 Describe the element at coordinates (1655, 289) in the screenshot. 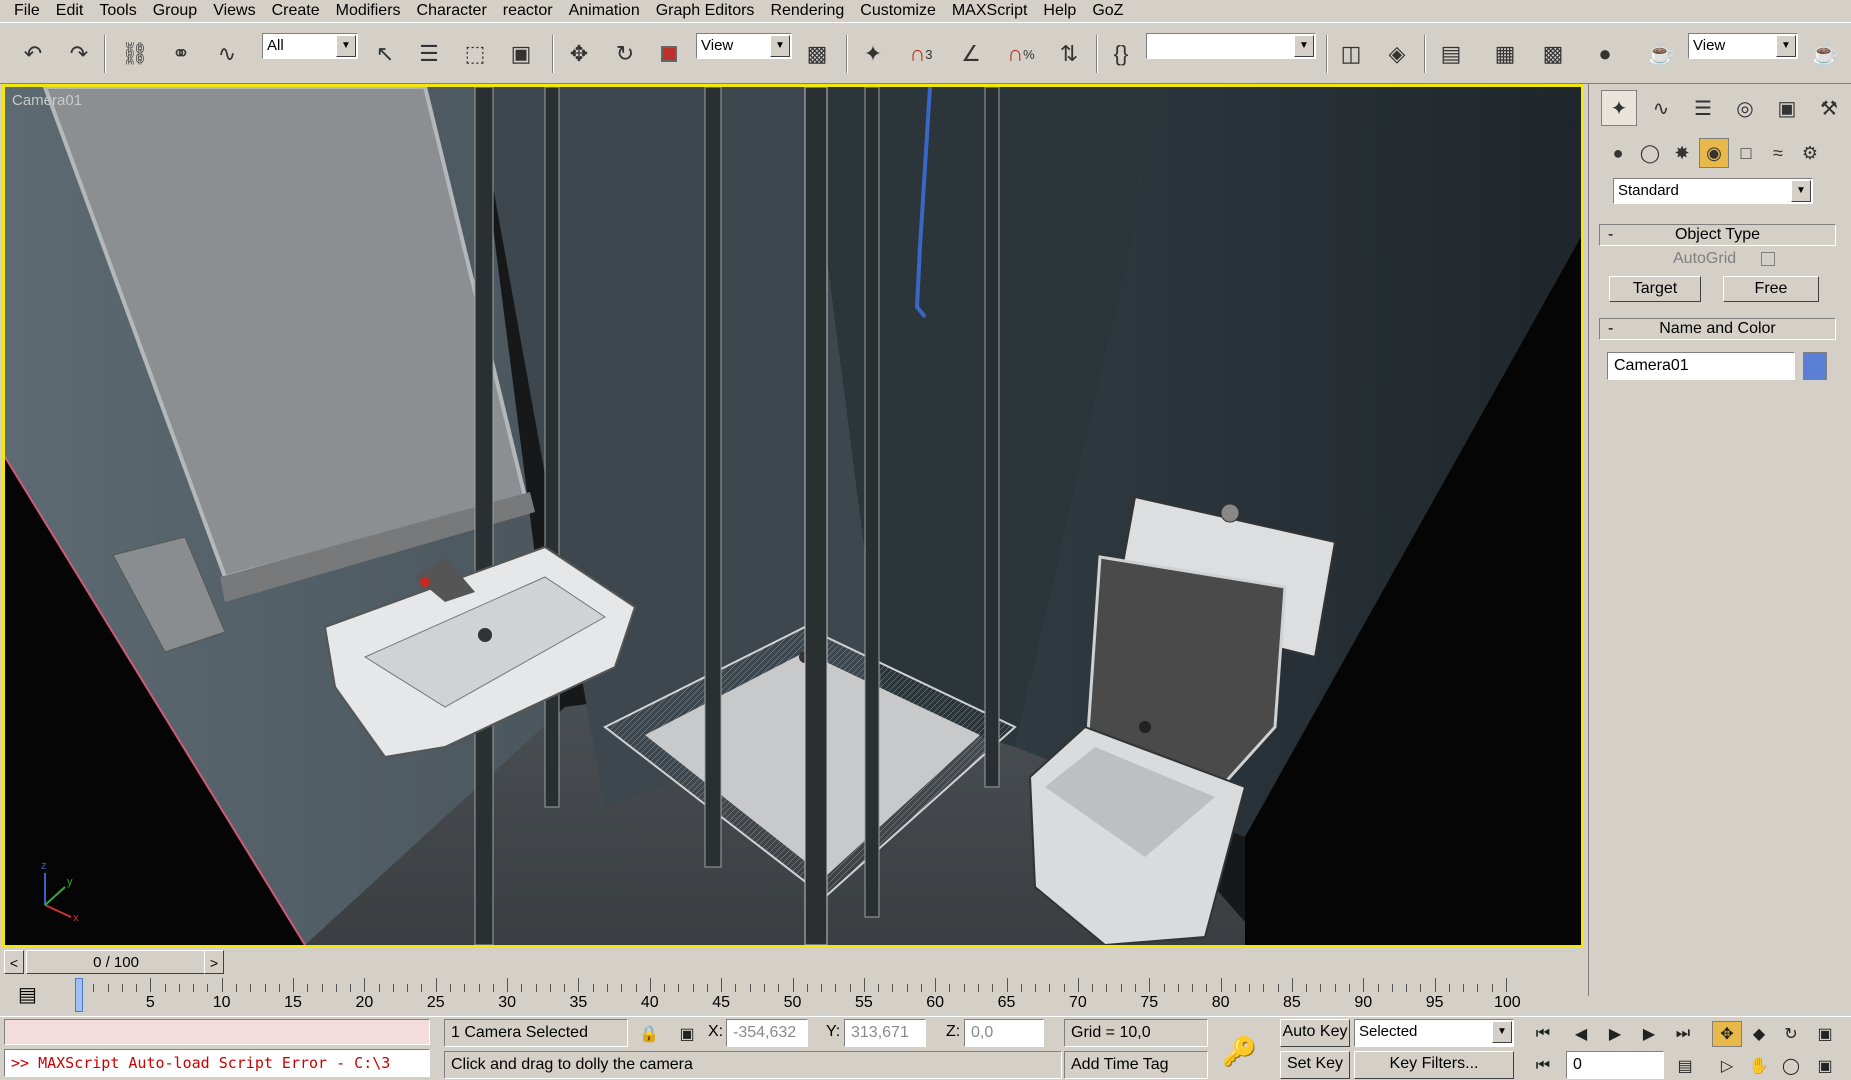

I see `target-button: Target` at that location.